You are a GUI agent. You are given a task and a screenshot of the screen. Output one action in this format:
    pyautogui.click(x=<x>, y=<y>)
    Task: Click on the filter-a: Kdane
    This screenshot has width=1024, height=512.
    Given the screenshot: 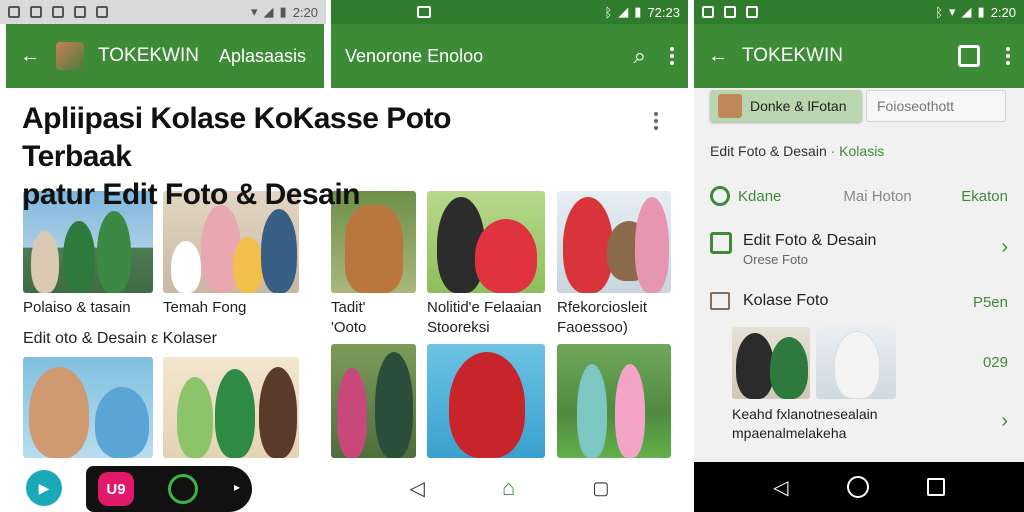 What is the action you would take?
    pyautogui.click(x=759, y=196)
    